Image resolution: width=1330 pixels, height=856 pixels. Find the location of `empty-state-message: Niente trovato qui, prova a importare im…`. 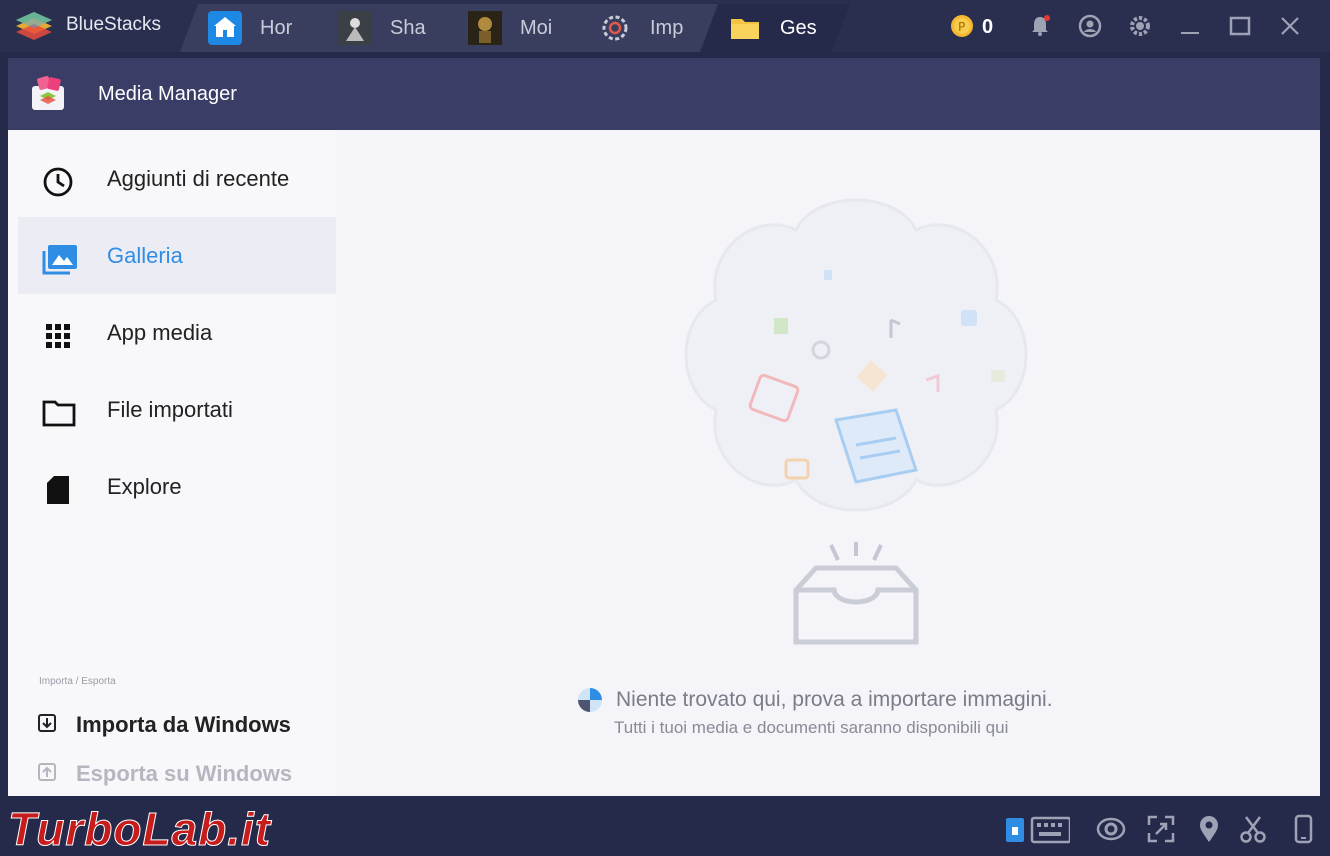

empty-state-message: Niente trovato qui, prova a importare im… is located at coordinates (834, 699).